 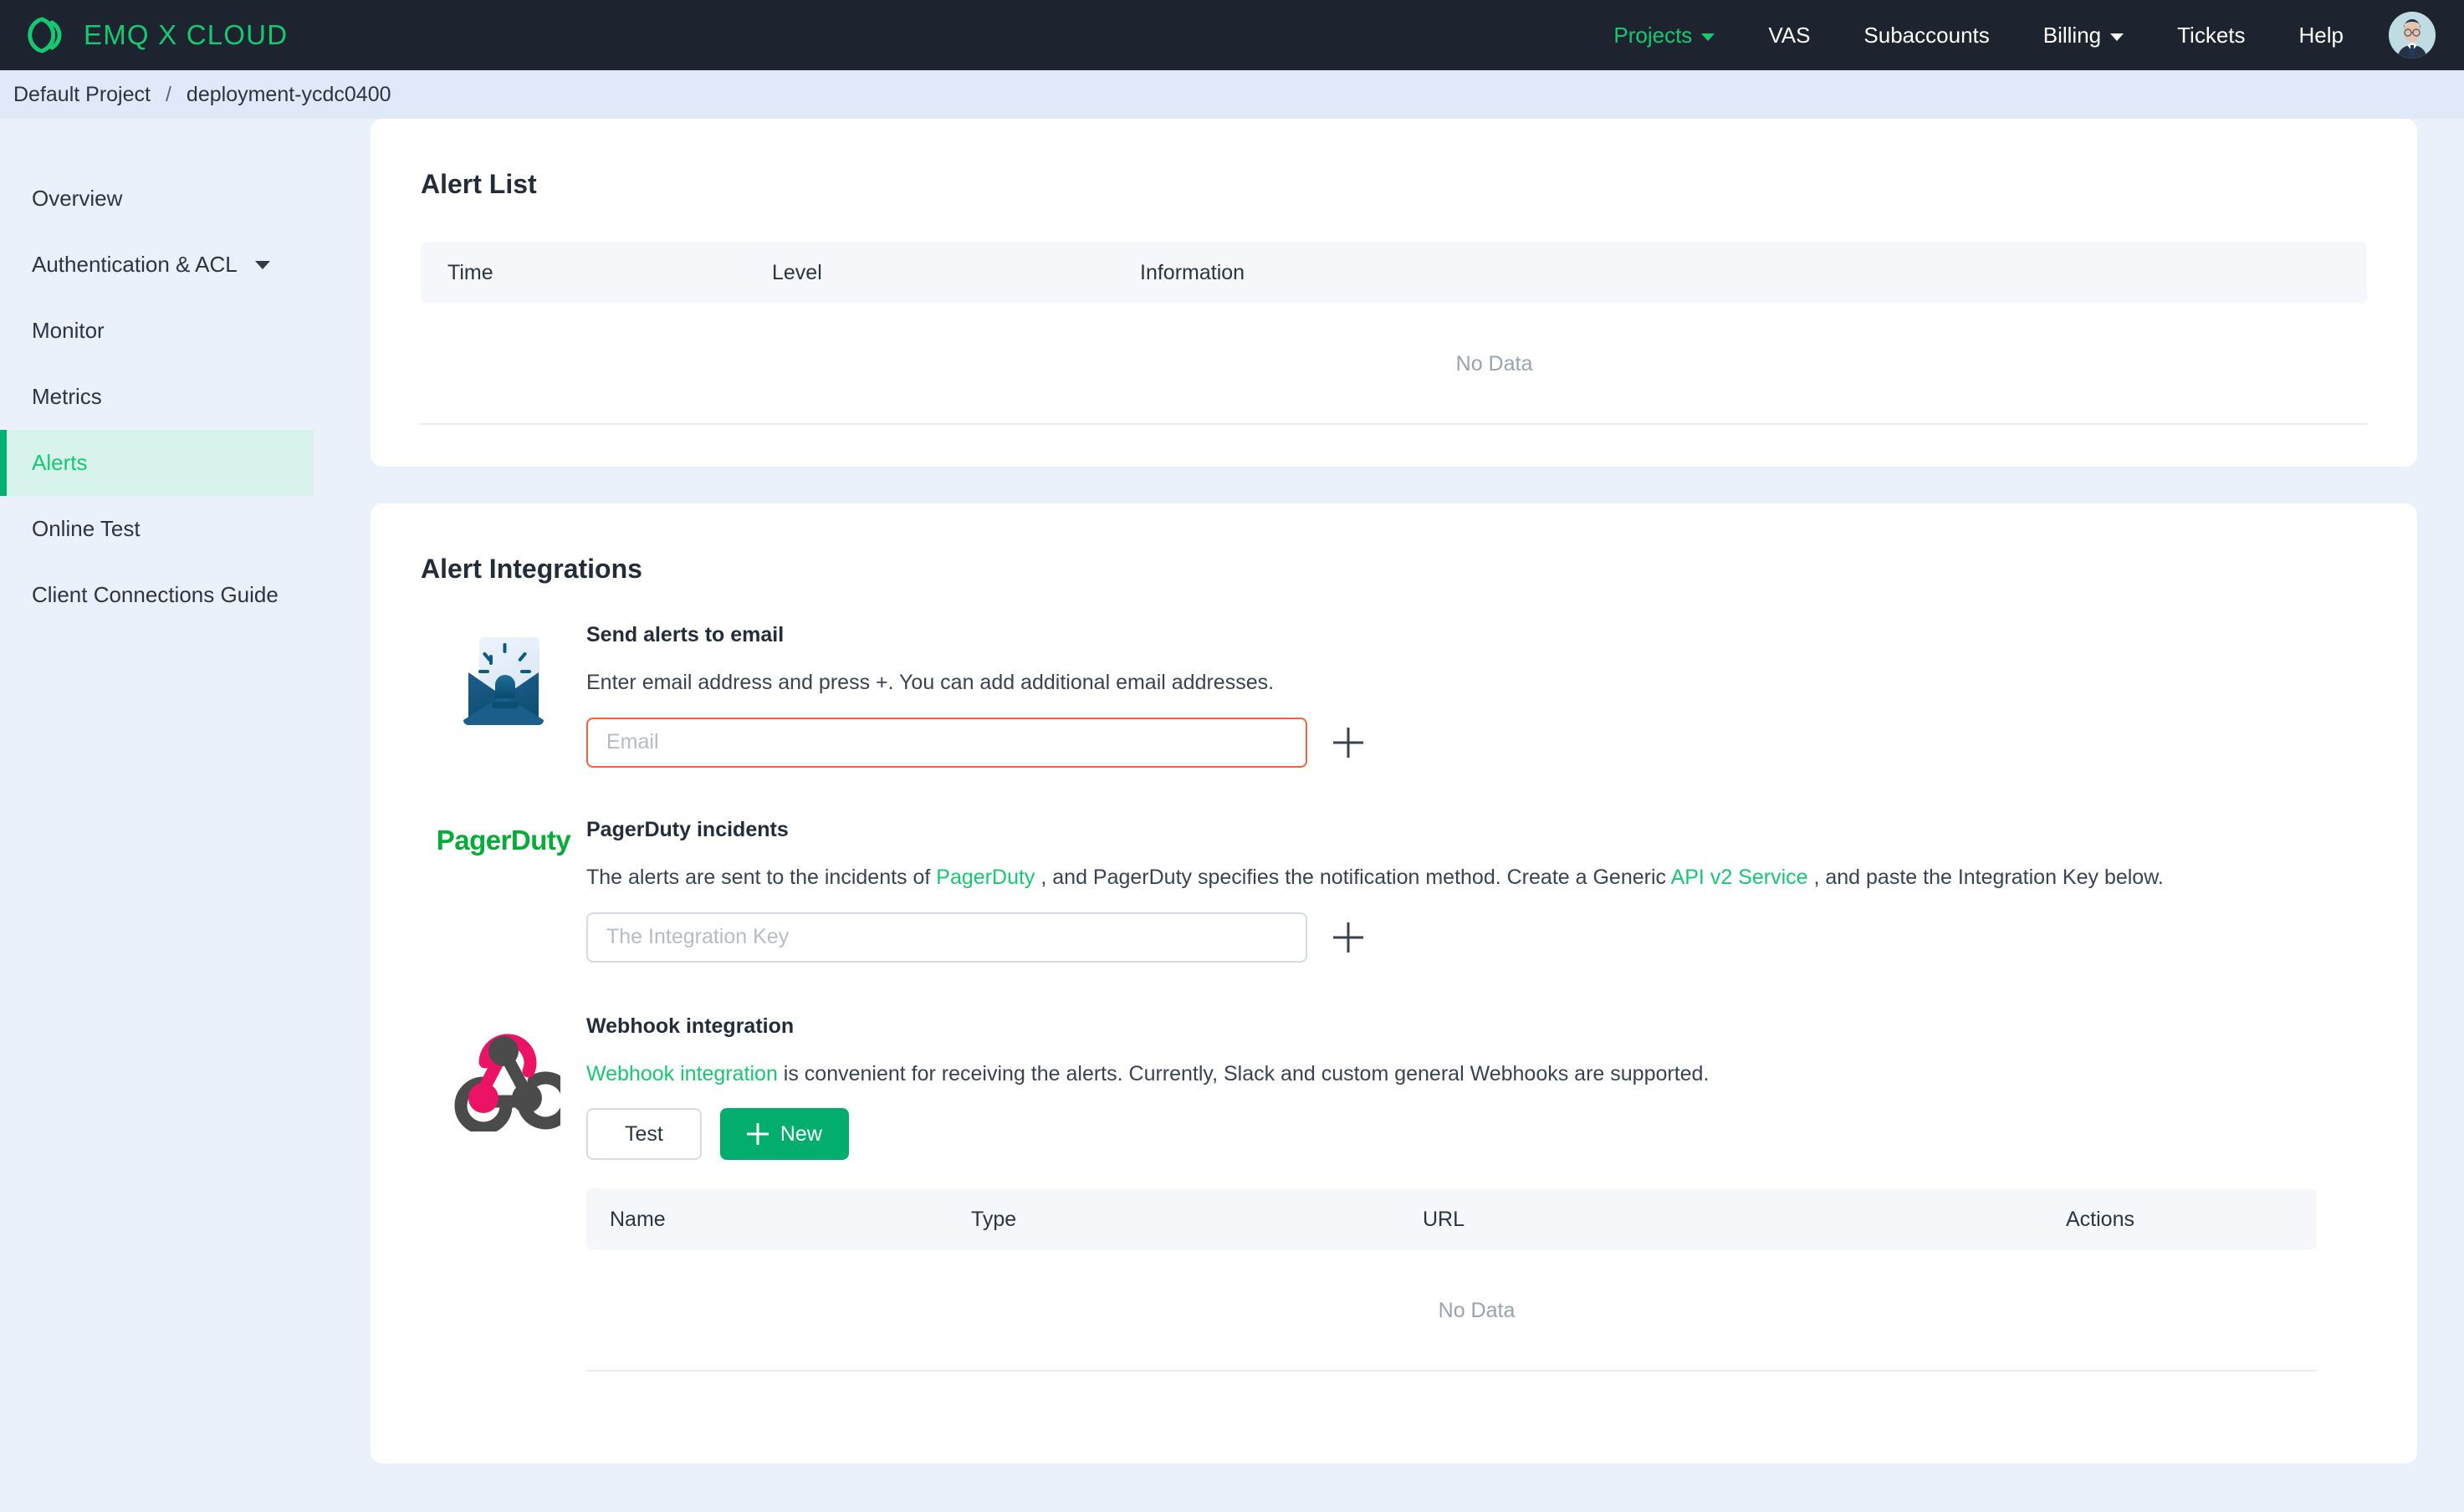 I want to click on pagerduty-logo-text: PagerDuty, so click(x=504, y=840).